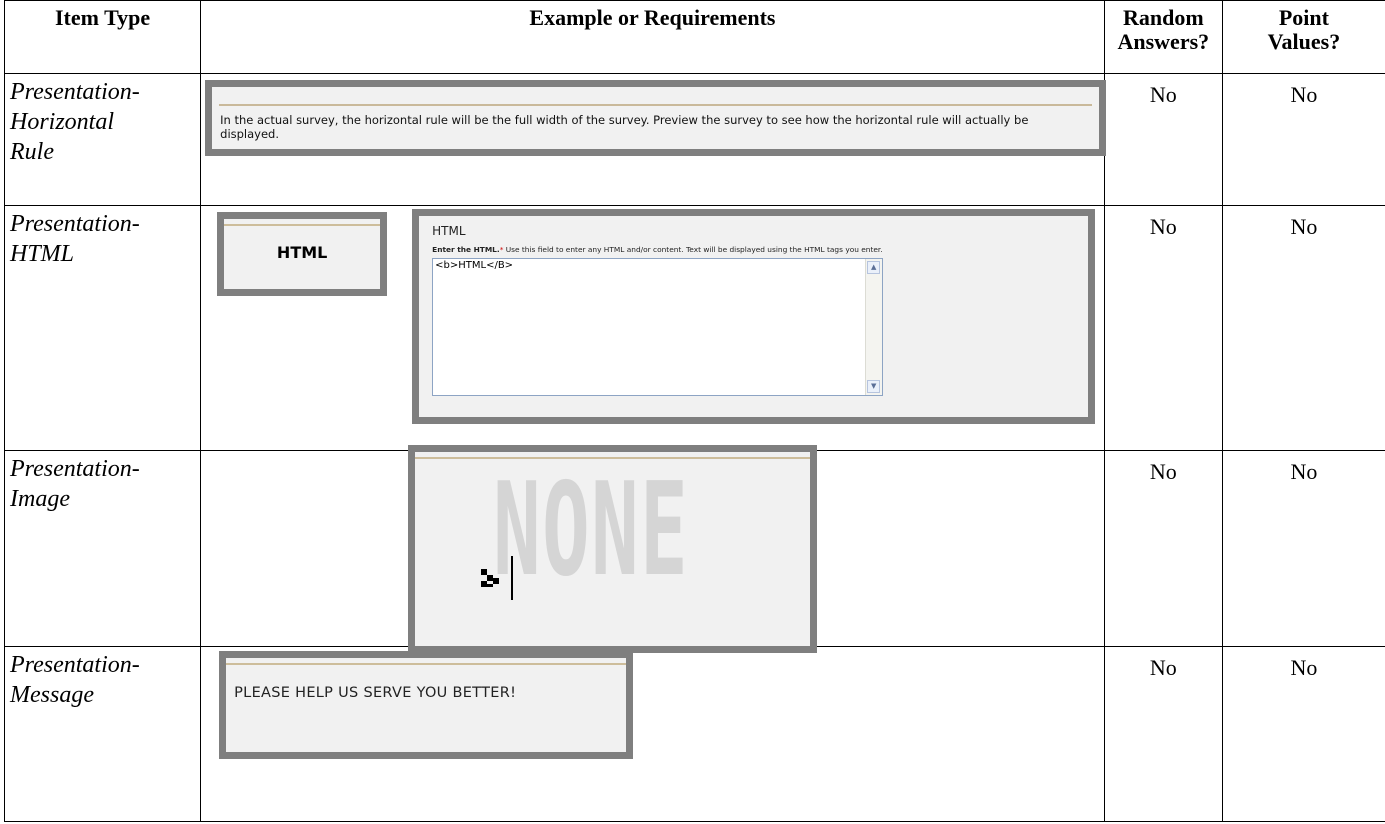 Image resolution: width=1385 pixels, height=824 pixels. Describe the element at coordinates (375, 693) in the screenshot. I see `message-text: PLEASE HELP US SERVE YOU BETTER!` at that location.